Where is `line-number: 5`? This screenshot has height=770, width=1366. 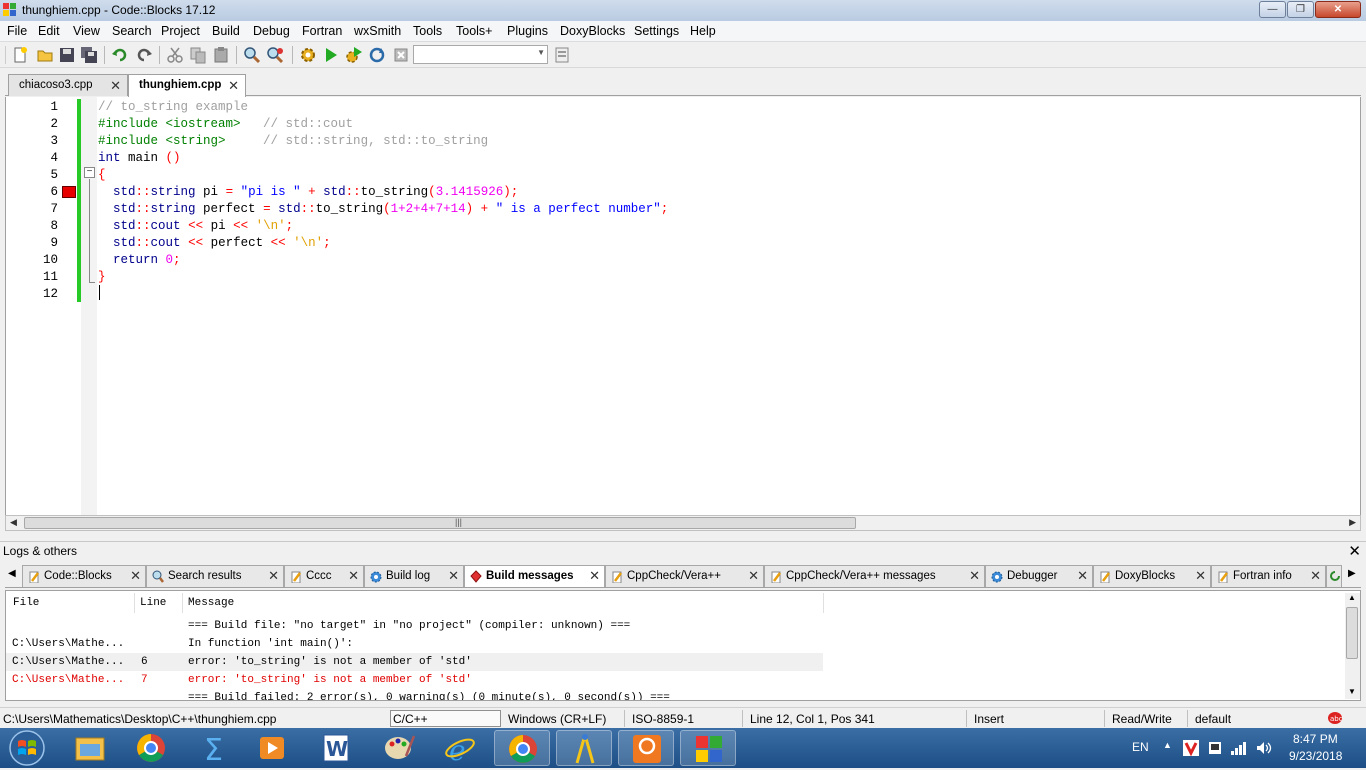 line-number: 5 is located at coordinates (32, 175).